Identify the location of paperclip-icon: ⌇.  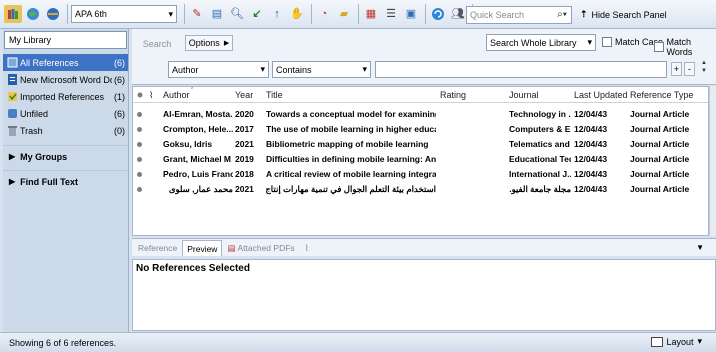
(306, 247).